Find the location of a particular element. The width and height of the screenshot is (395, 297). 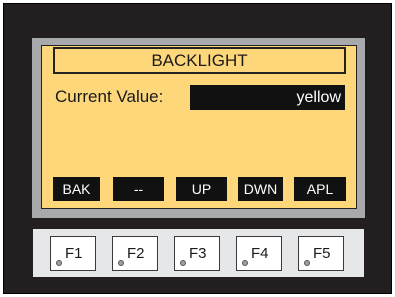

f2-button: F2 is located at coordinates (135, 253).